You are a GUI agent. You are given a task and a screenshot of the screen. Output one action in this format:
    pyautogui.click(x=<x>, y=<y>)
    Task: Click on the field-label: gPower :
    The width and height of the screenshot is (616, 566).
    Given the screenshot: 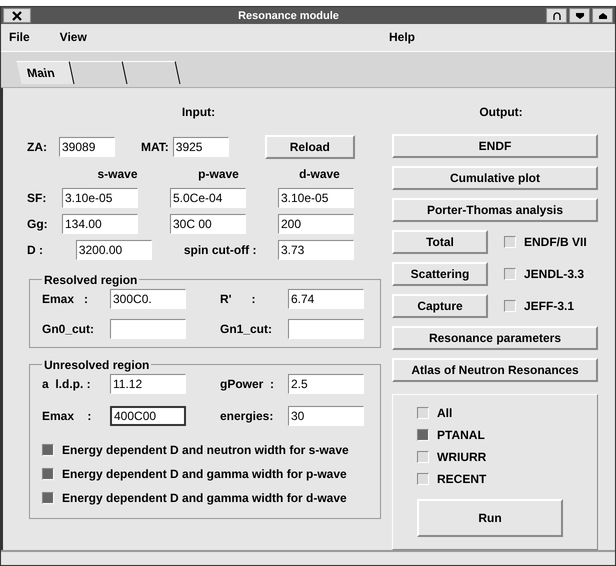 What is the action you would take?
    pyautogui.click(x=248, y=383)
    